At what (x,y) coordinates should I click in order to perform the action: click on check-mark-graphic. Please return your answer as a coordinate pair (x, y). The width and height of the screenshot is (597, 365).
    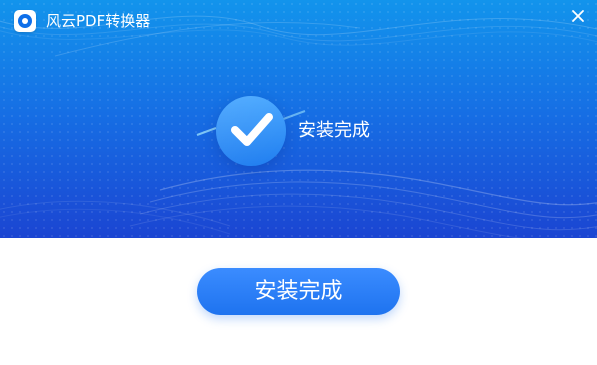
    Looking at the image, I should click on (252, 129).